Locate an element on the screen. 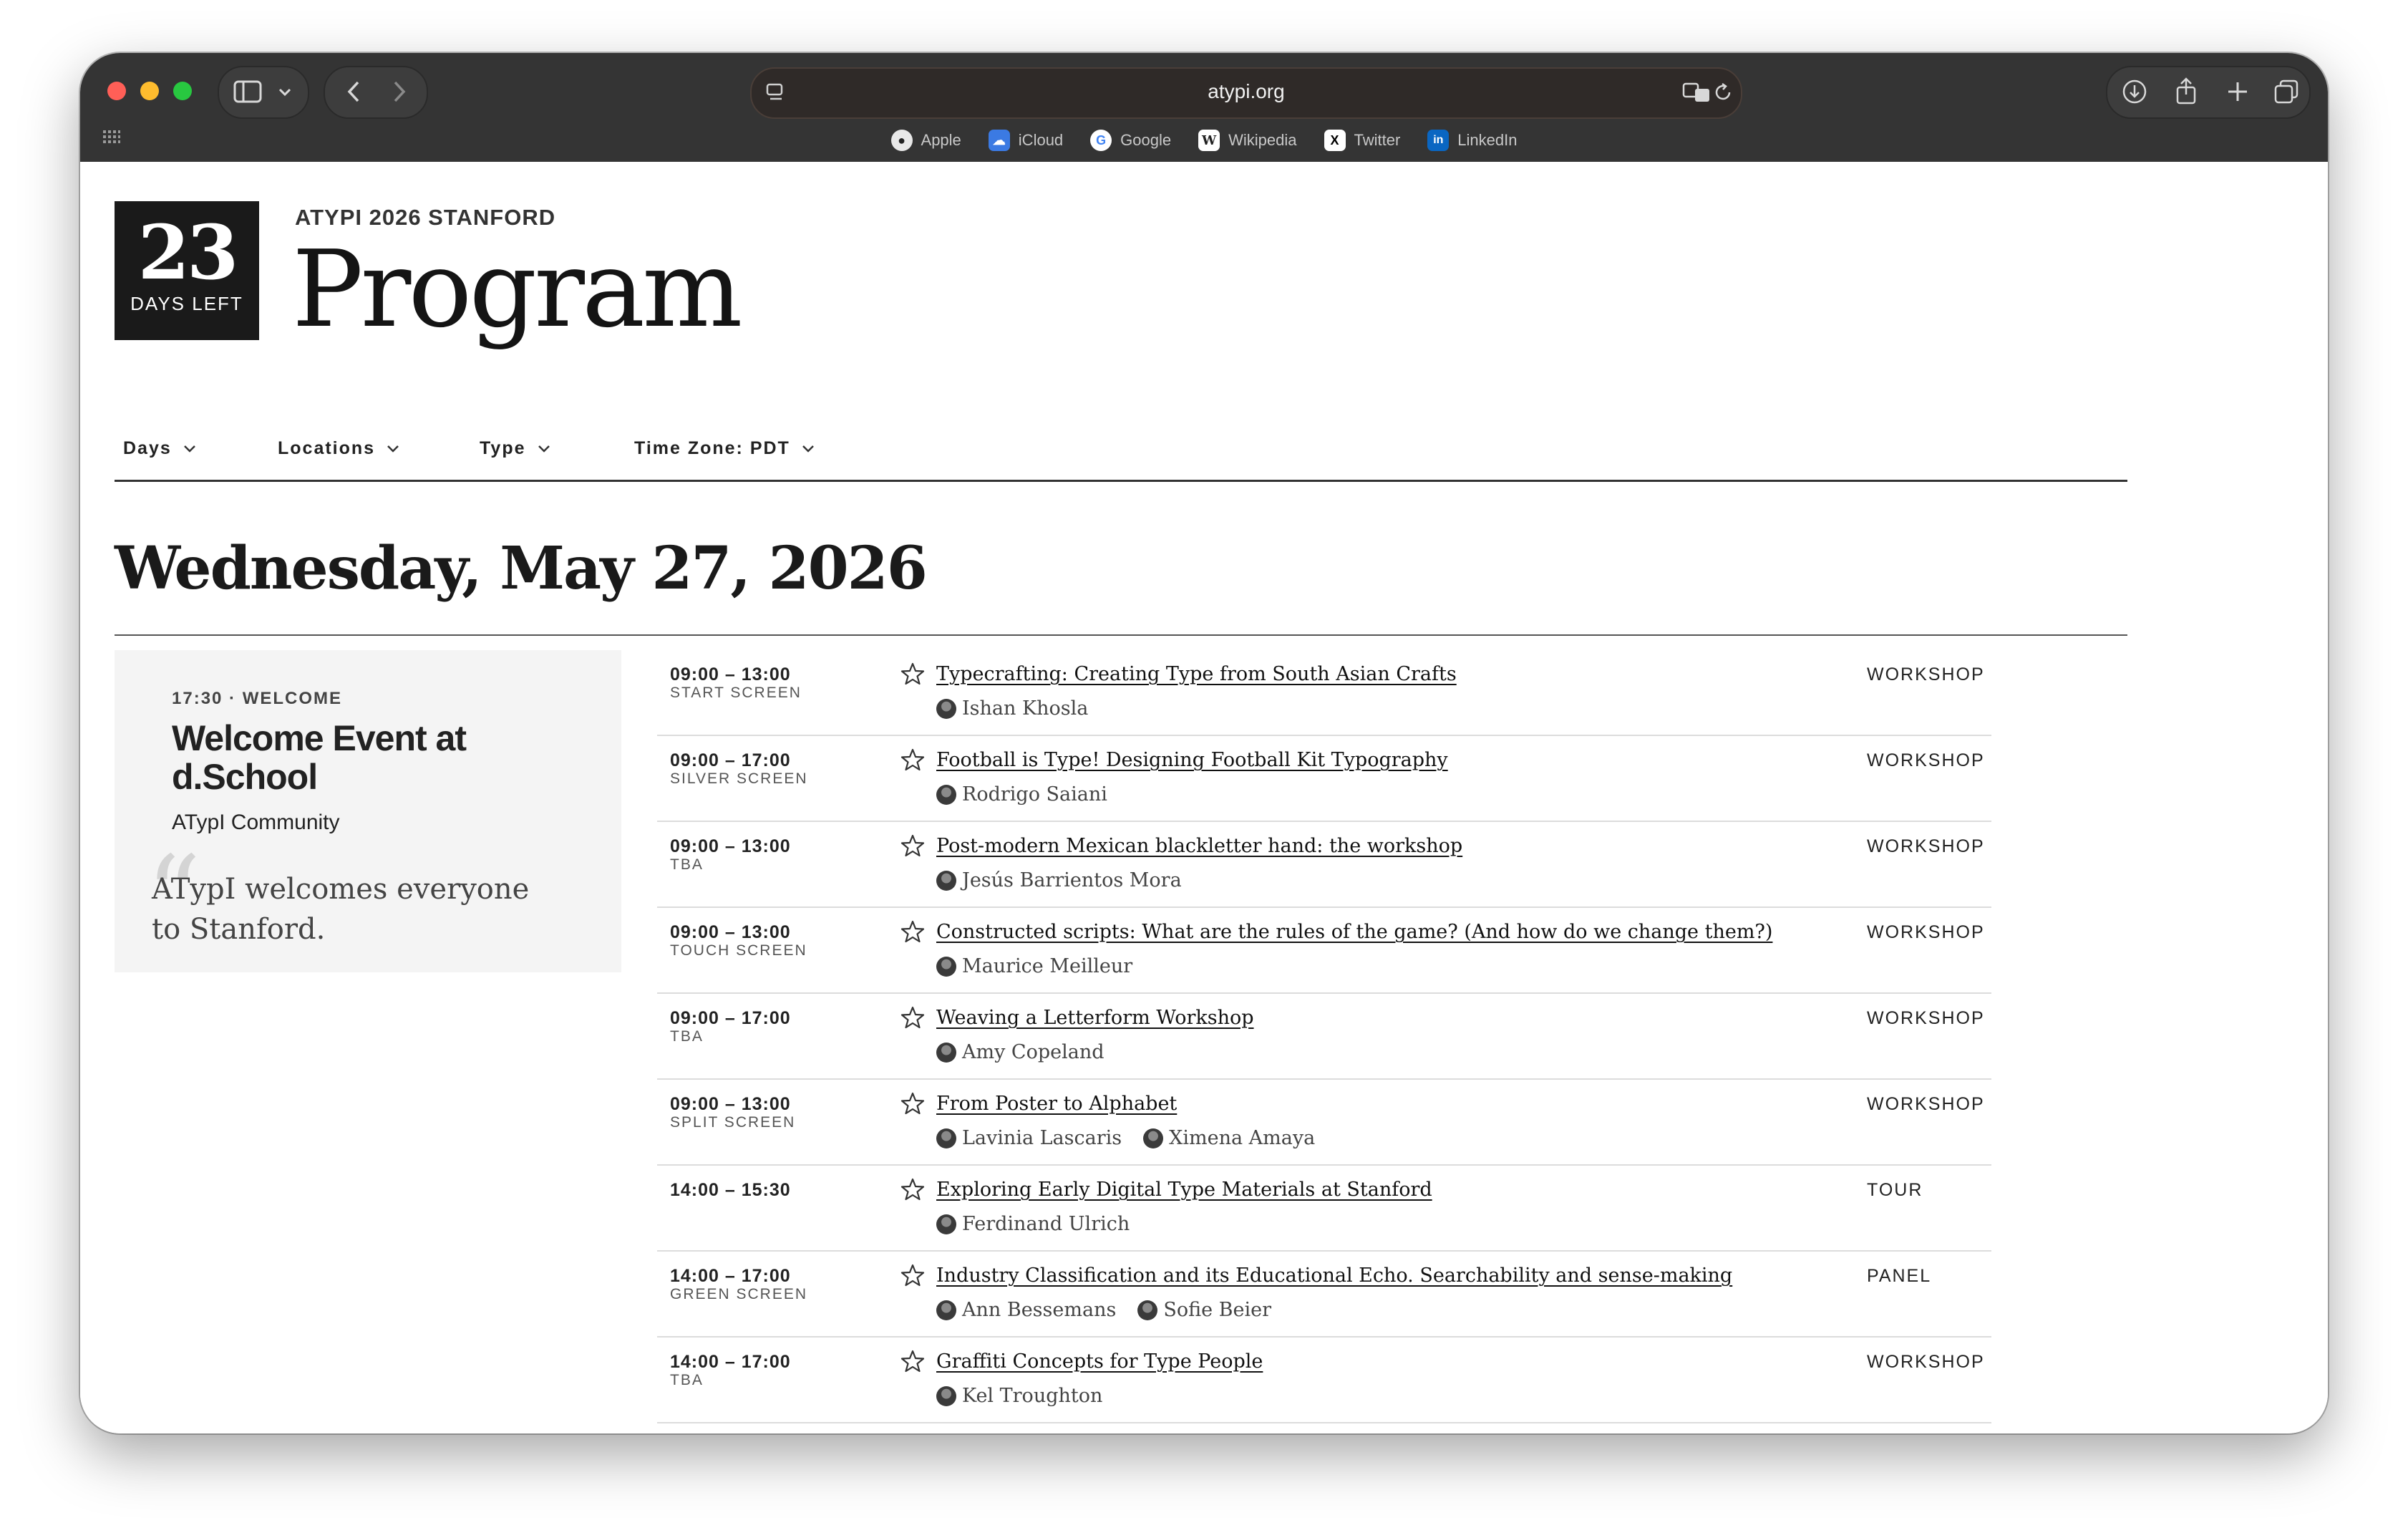 The image size is (2408, 1538). page-title: Program is located at coordinates (517, 289).